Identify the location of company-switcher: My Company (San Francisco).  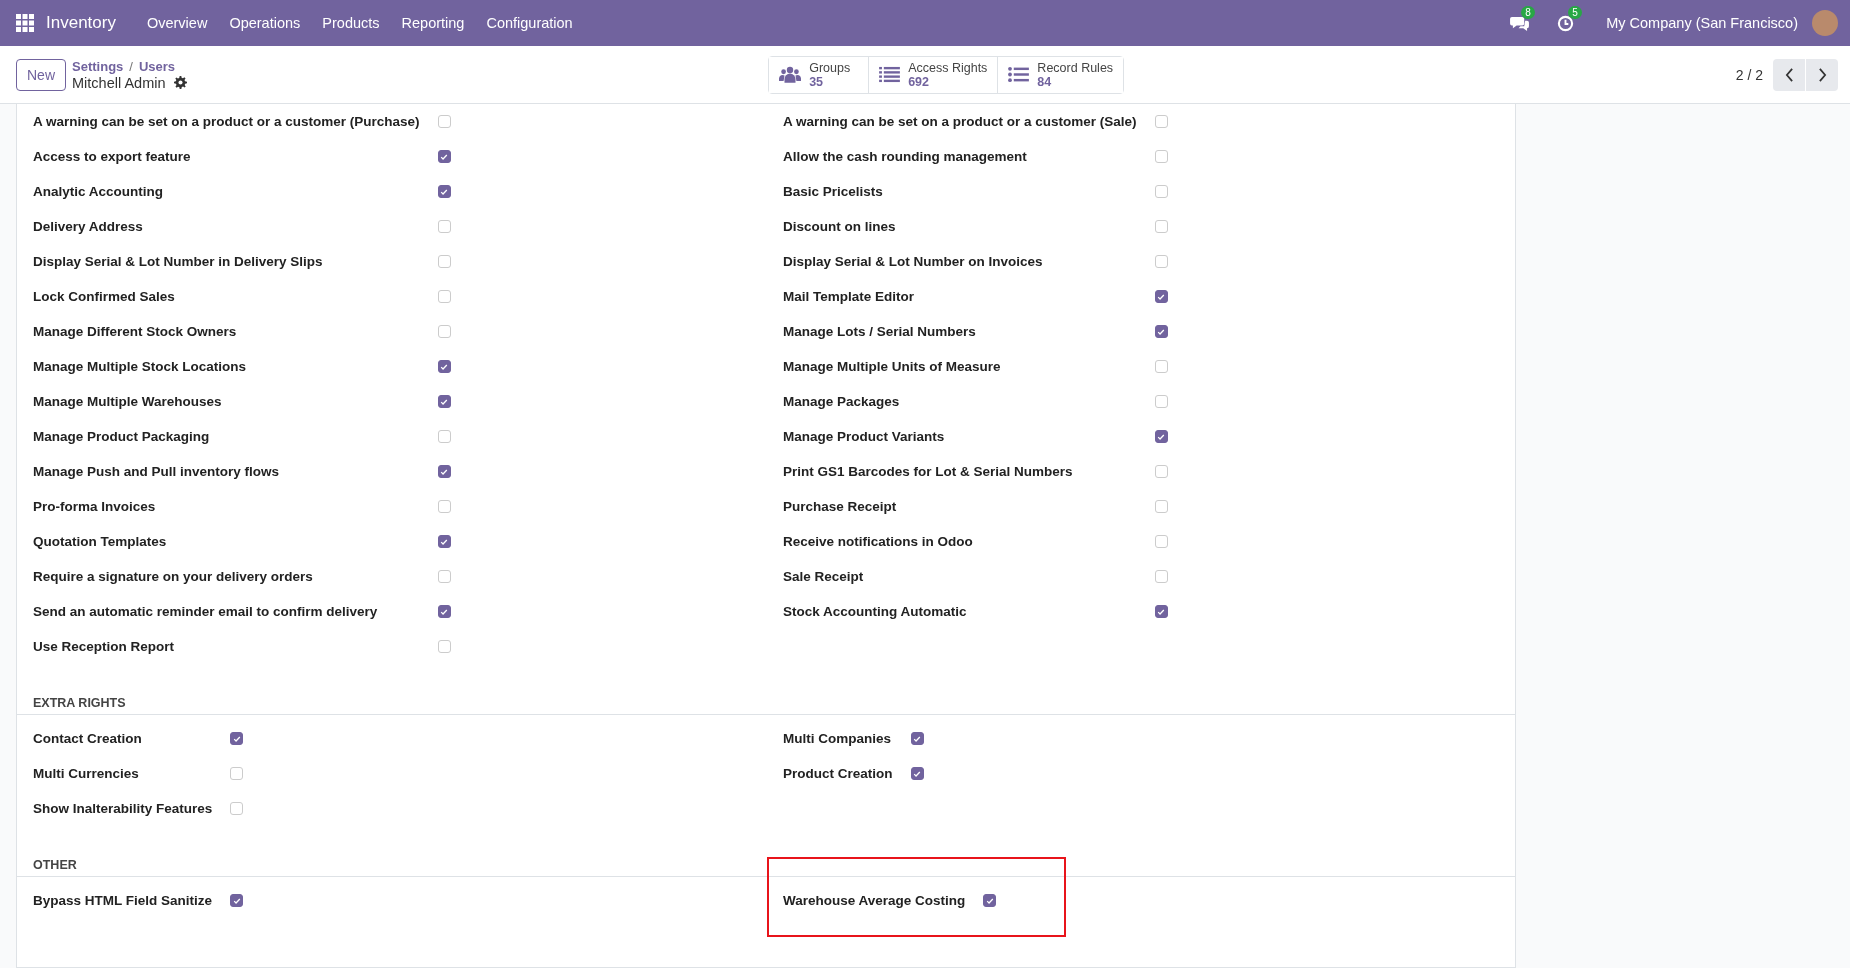
(1702, 23).